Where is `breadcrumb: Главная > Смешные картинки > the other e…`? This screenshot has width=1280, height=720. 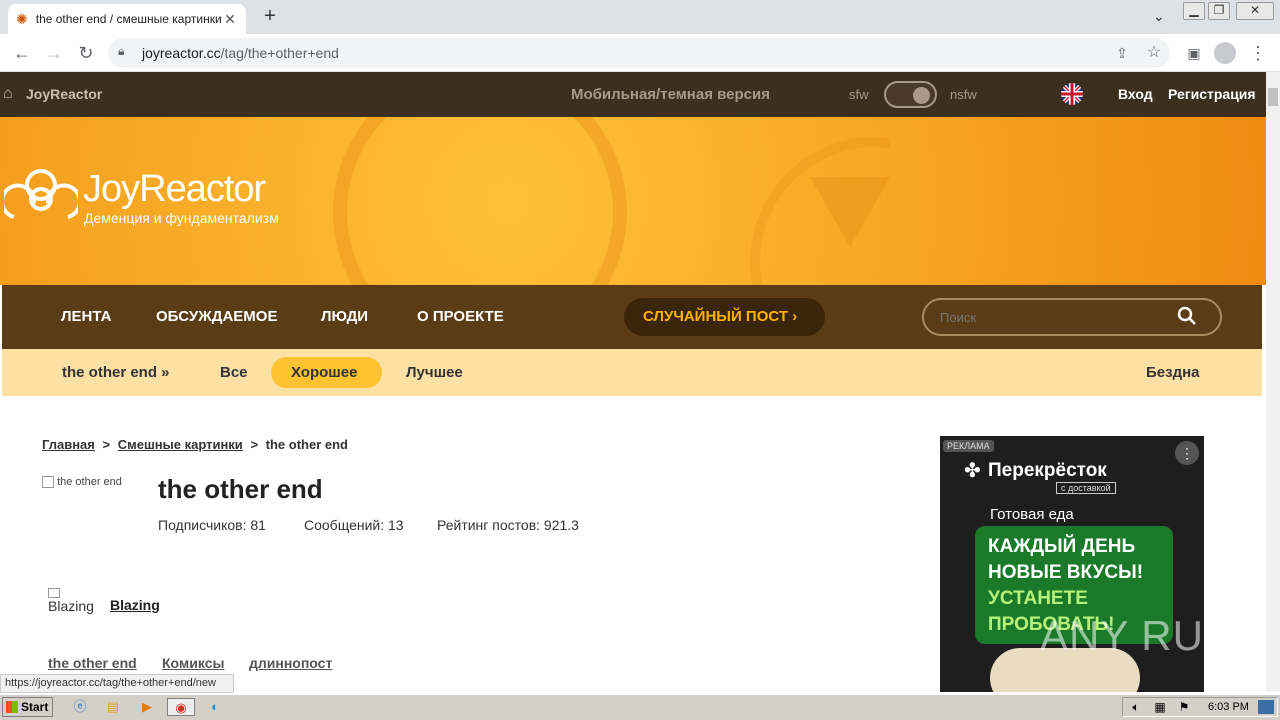 breadcrumb: Главная > Смешные картинки > the other e… is located at coordinates (195, 444).